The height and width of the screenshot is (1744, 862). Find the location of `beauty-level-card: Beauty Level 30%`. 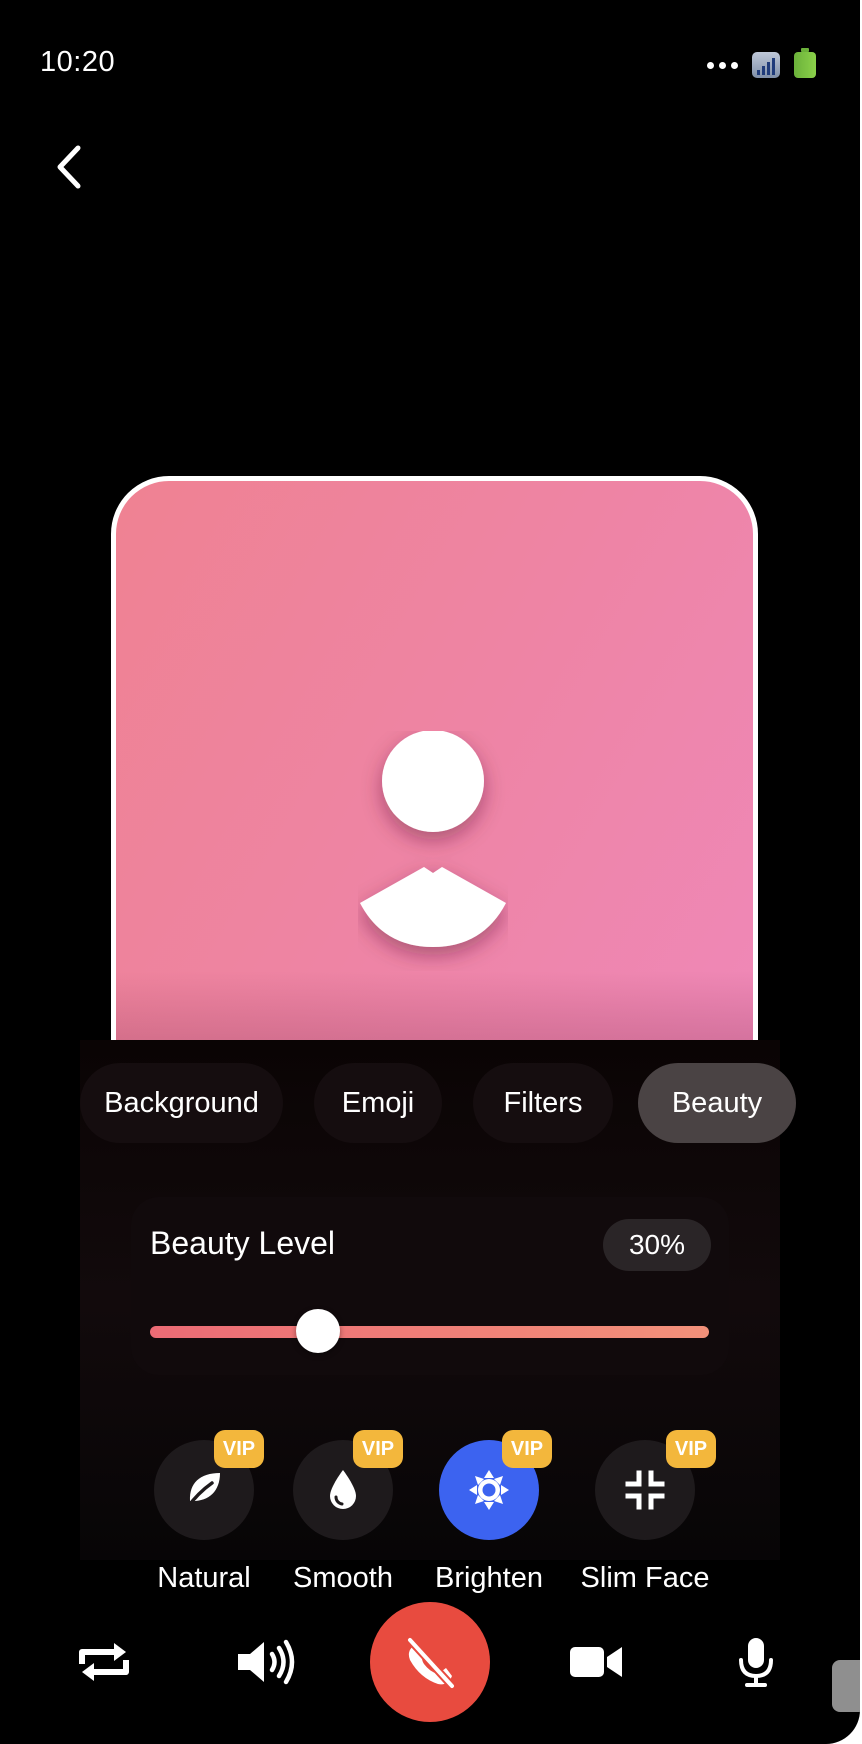

beauty-level-card: Beauty Level 30% is located at coordinates (430, 1286).